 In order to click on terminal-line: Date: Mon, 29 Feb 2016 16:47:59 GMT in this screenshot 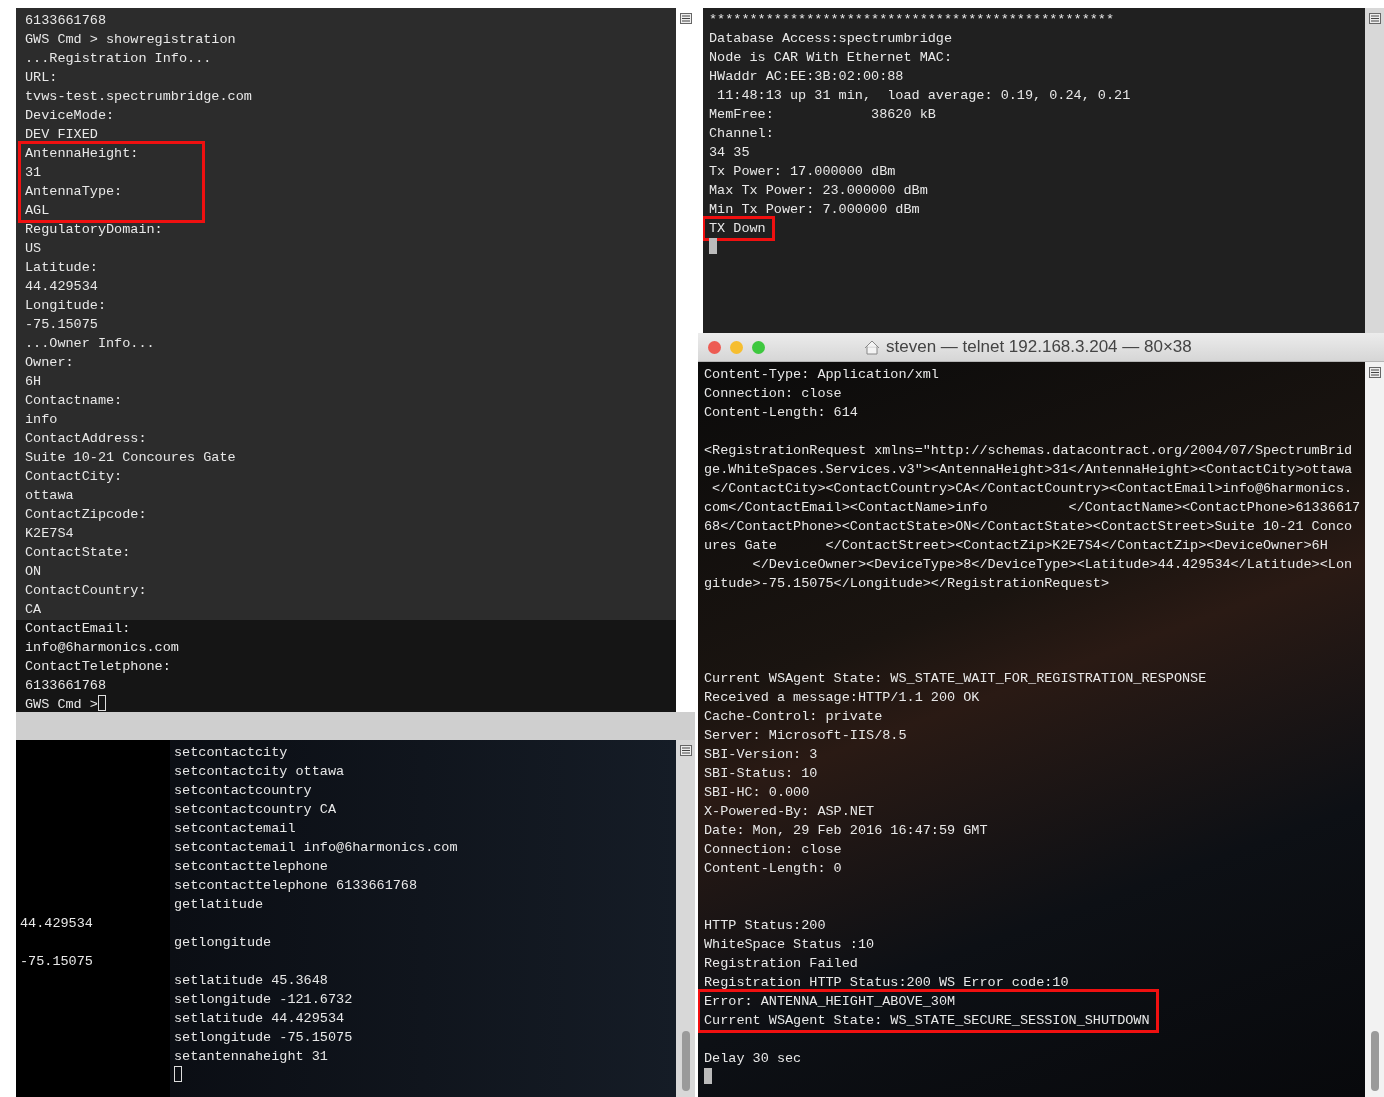, I will do `click(846, 831)`.